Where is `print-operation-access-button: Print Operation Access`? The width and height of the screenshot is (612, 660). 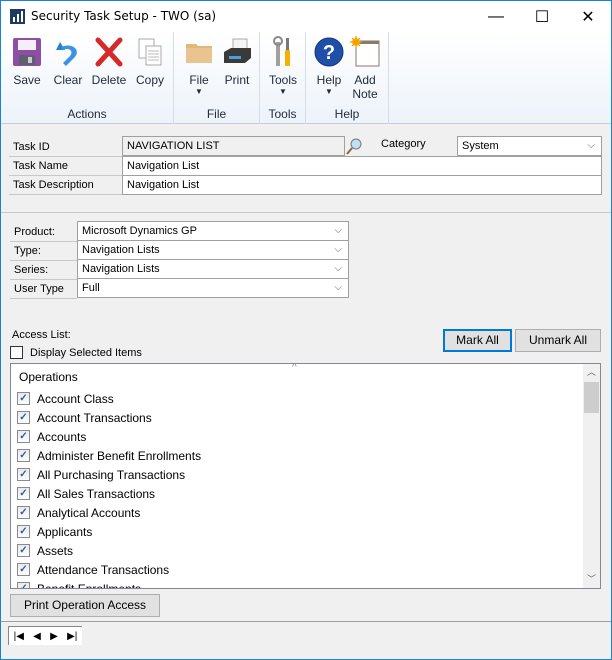
print-operation-access-button: Print Operation Access is located at coordinates (85, 605).